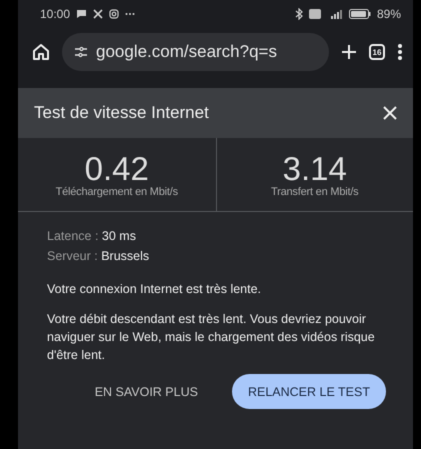 This screenshot has height=449, width=421. Describe the element at coordinates (114, 14) in the screenshot. I see `camera-icon` at that location.